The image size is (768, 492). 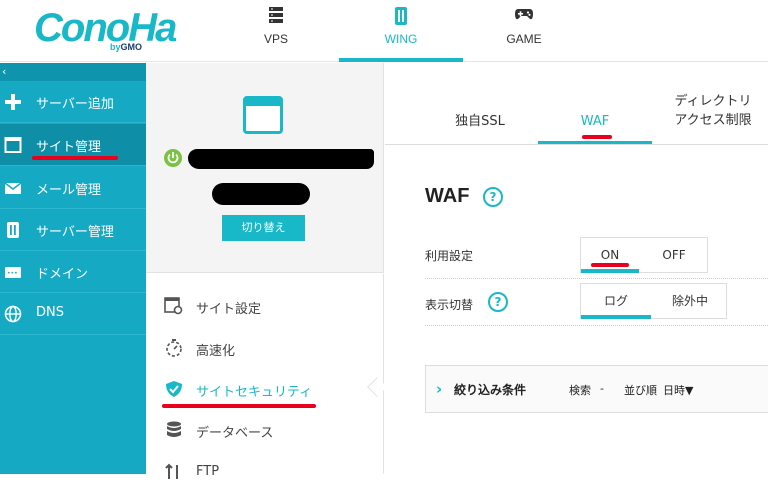 I want to click on filter-search-value: -, so click(x=602, y=388).